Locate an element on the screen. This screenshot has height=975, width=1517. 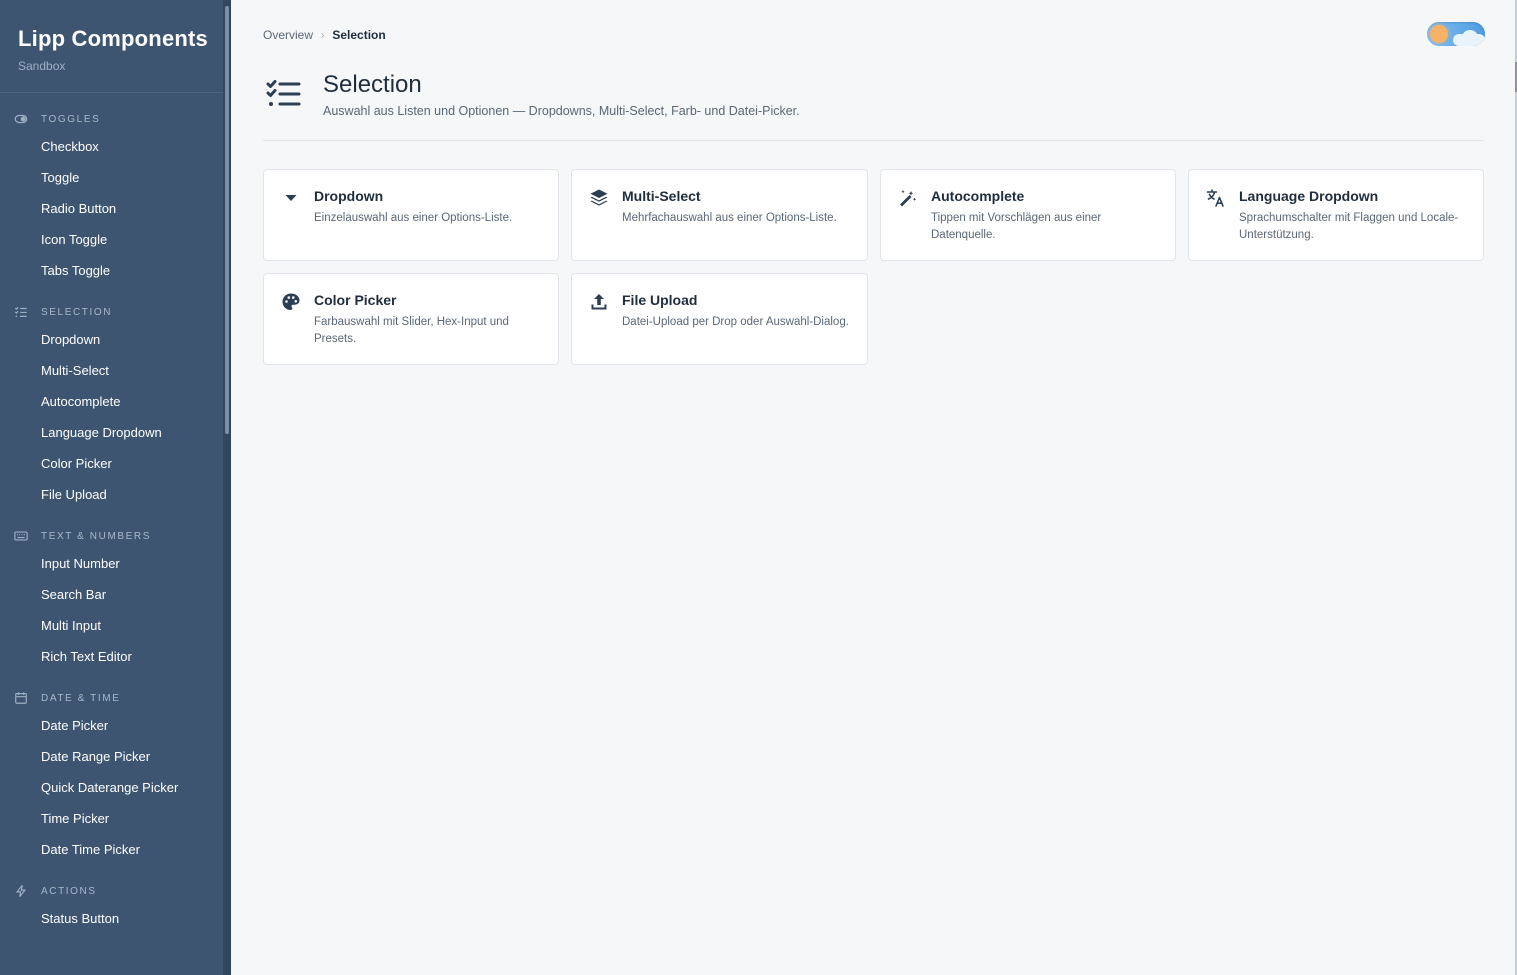
translate-icon is located at coordinates (1216, 198).